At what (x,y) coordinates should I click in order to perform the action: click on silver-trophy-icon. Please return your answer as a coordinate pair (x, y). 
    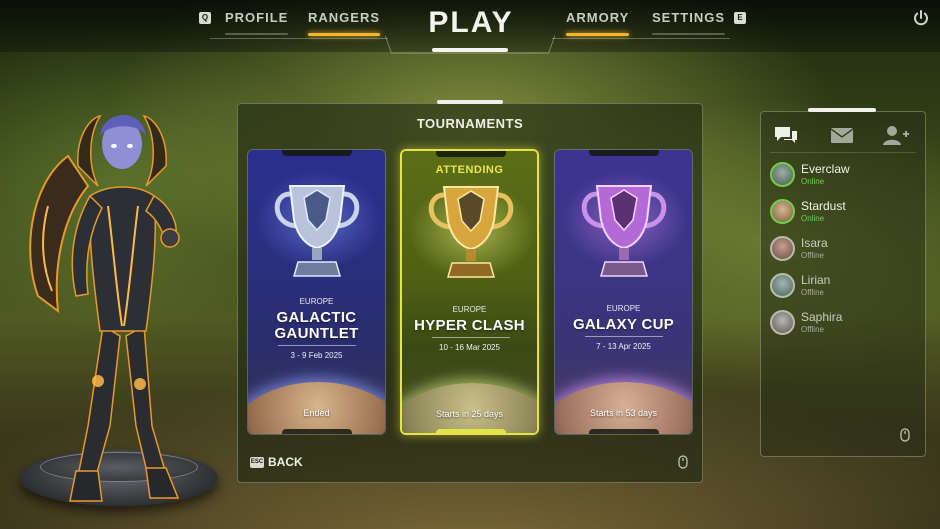
    Looking at the image, I should click on (317, 231).